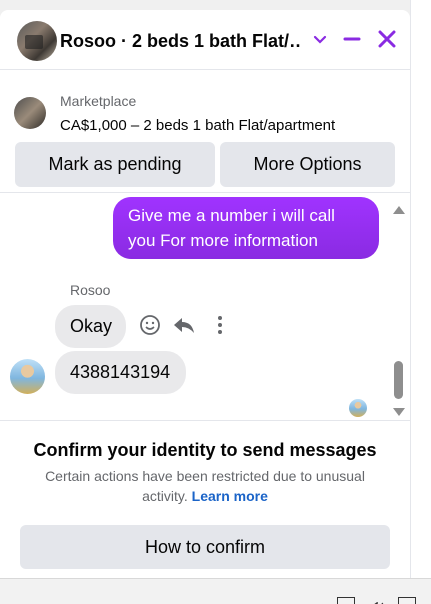  I want to click on listing-thumbnail, so click(30, 113).